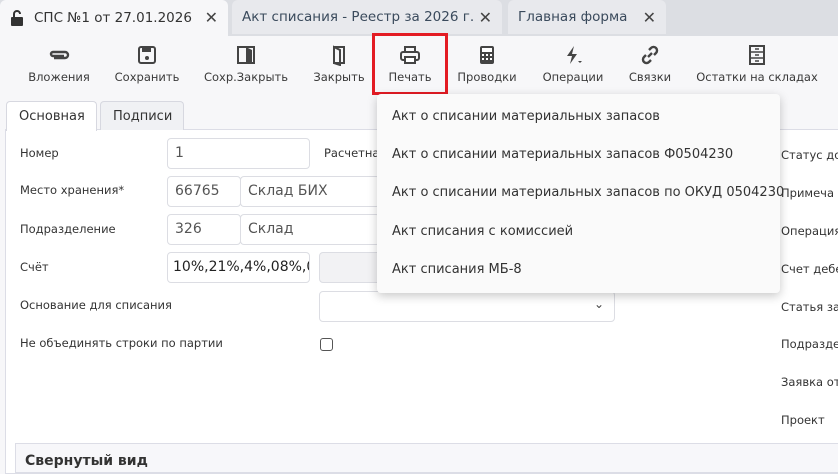 The image size is (838, 474). Describe the element at coordinates (487, 55) in the screenshot. I see `calculator-icon` at that location.